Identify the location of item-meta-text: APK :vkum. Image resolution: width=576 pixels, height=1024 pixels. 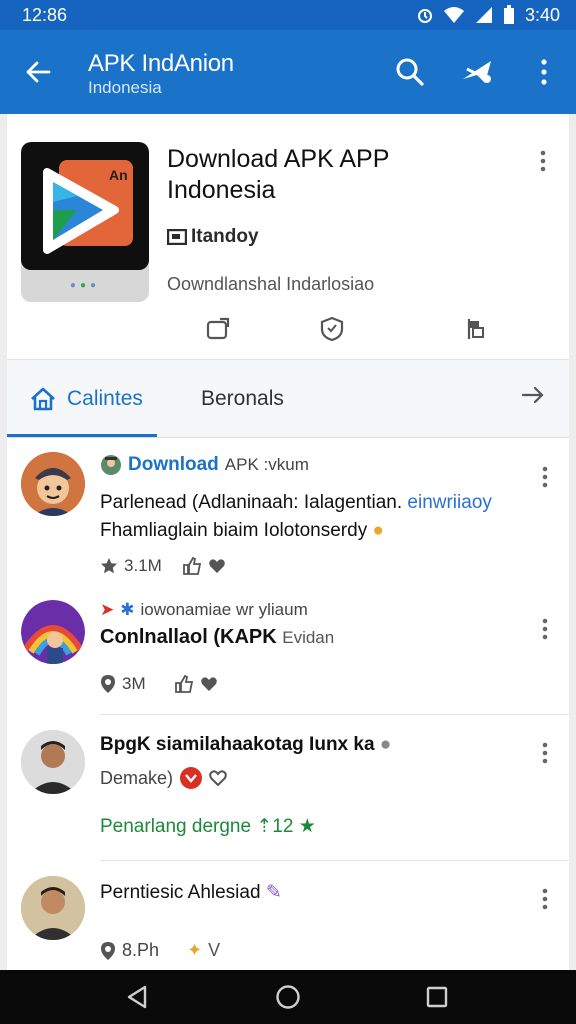
(266, 464).